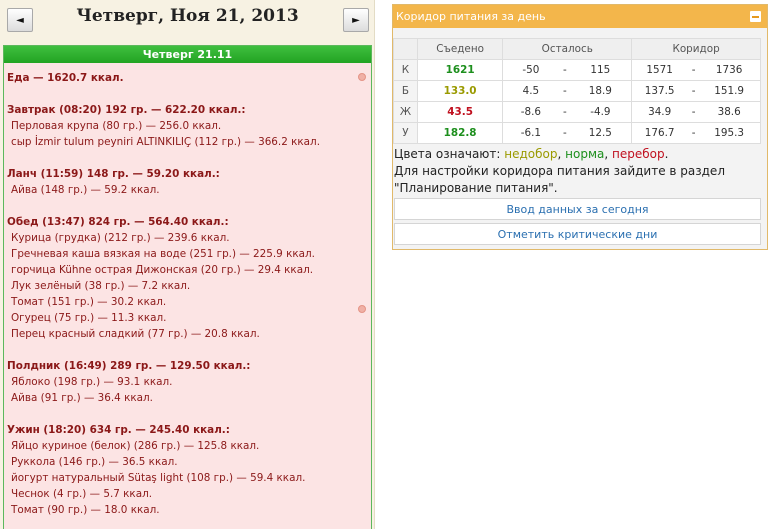  I want to click on col-eaten: Съедено, so click(460, 49).